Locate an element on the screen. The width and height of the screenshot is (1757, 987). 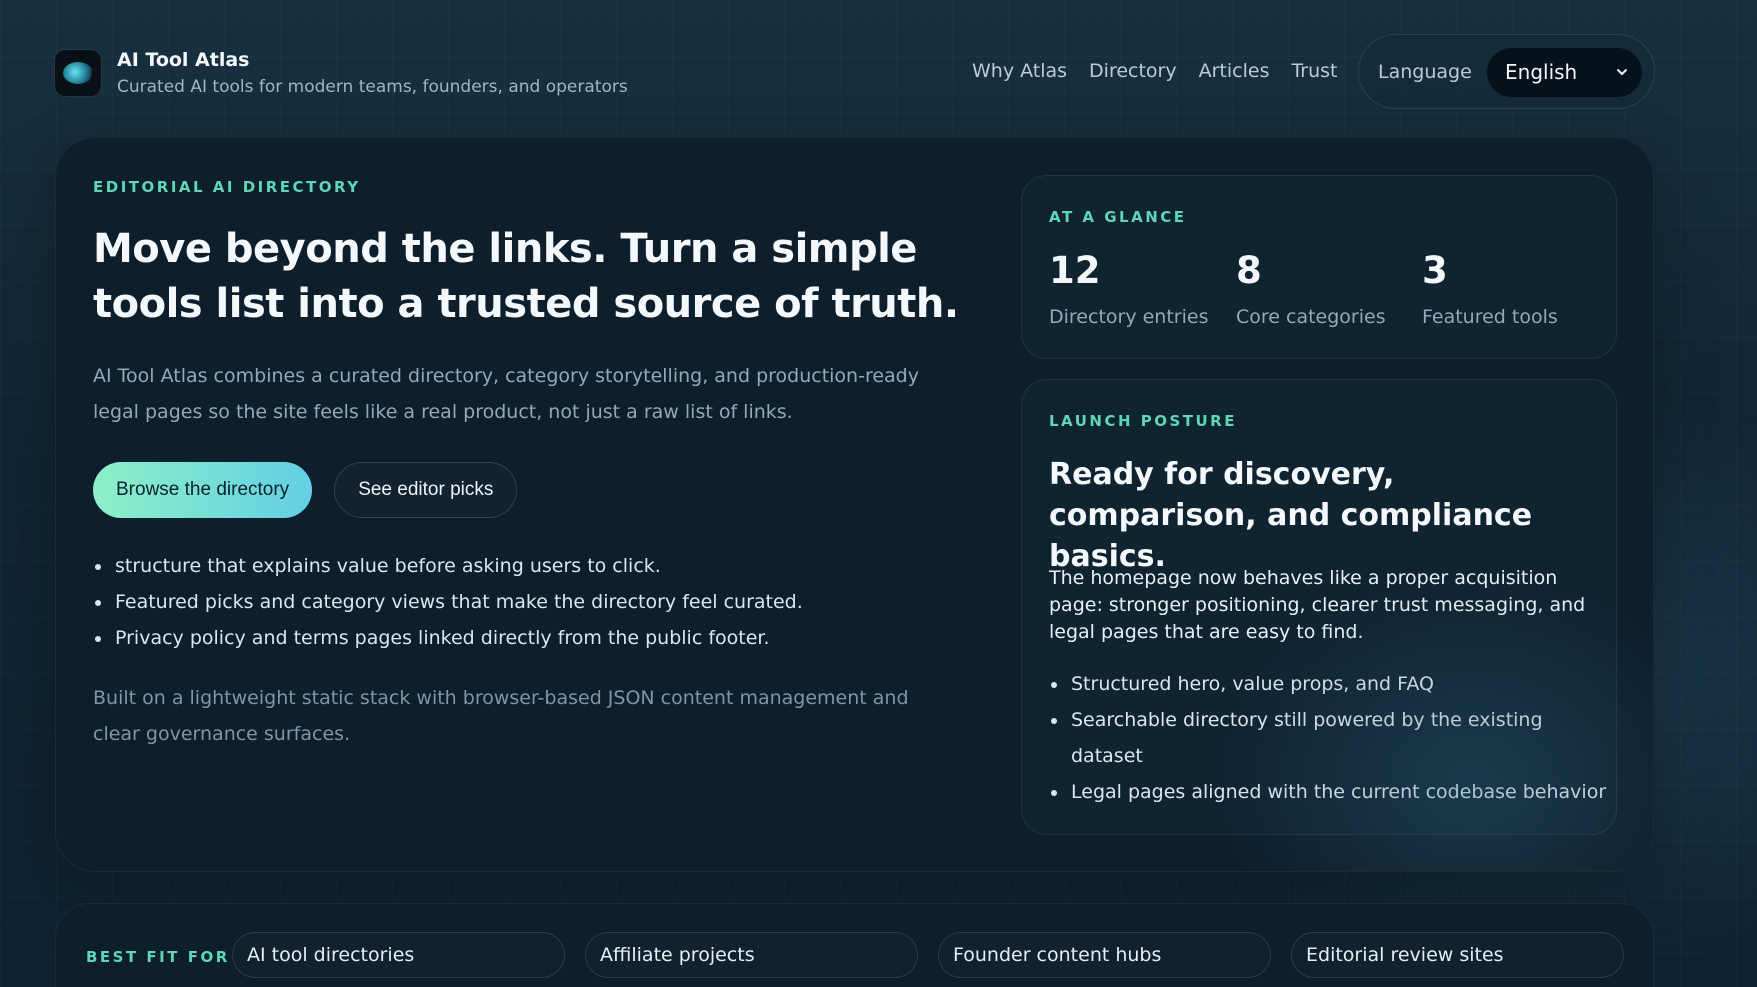
main-nav: Why Atlas Directory Articles Trust is located at coordinates (1155, 71).